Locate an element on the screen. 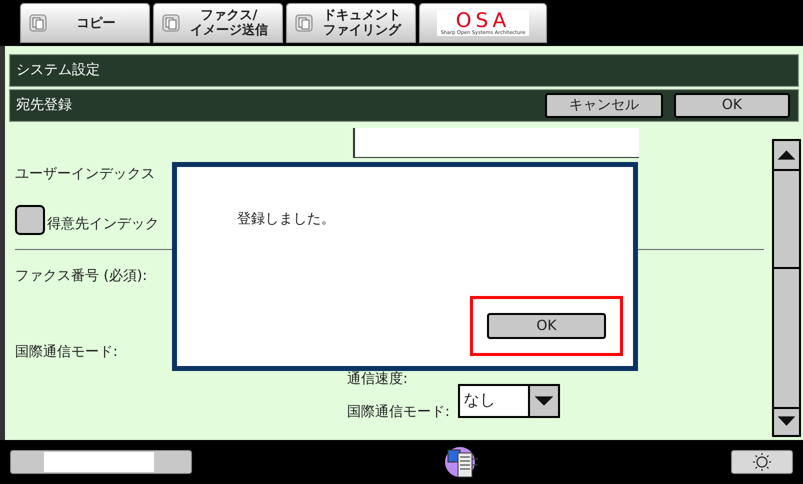 The width and height of the screenshot is (803, 484). breadcrumb-title: システム設定 is located at coordinates (58, 70).